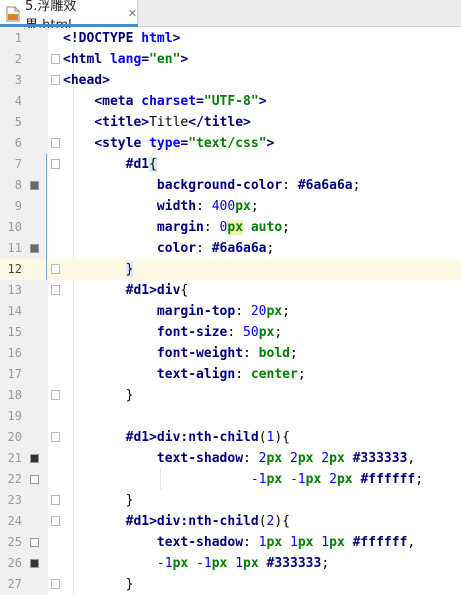  Describe the element at coordinates (230, 521) in the screenshot. I see `code-line: 24 #d1>div:nth-child(2){` at that location.